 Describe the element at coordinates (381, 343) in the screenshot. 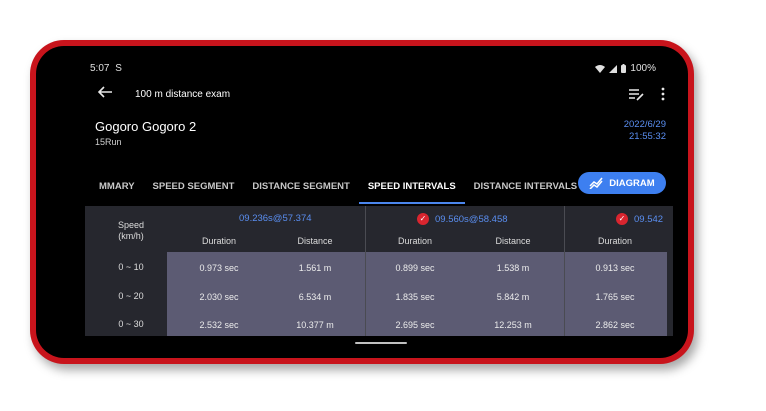

I see `gesture-nav-handle` at that location.